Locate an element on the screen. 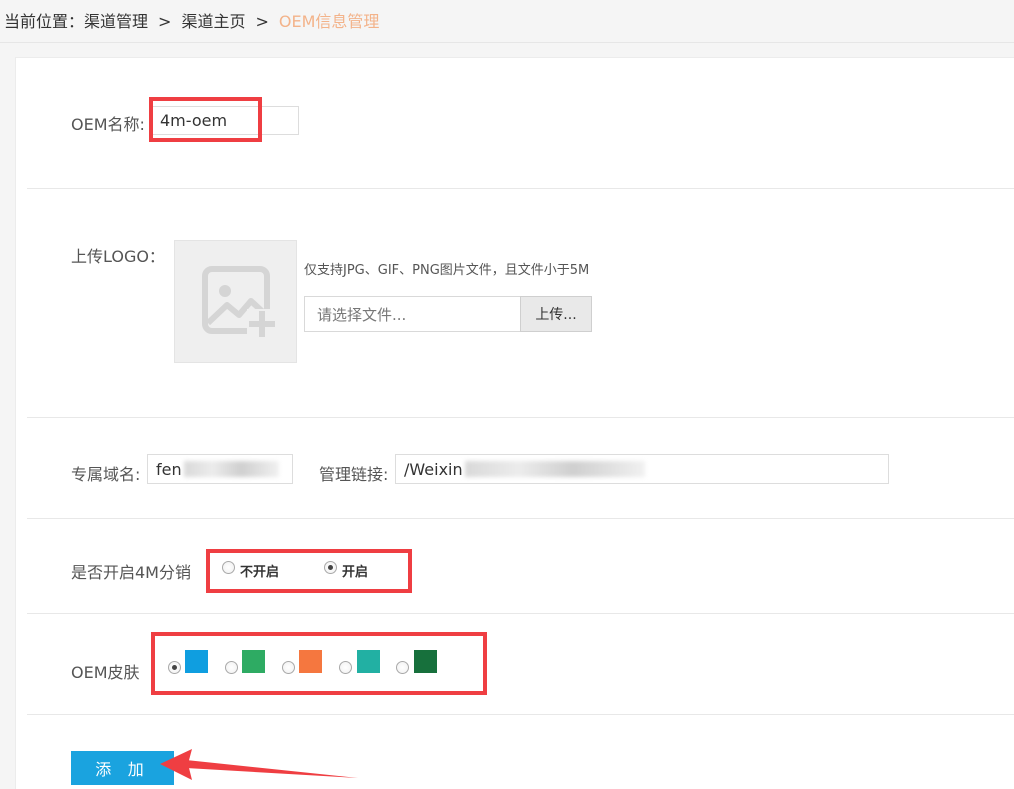  skin-swatch-teal is located at coordinates (368, 661).